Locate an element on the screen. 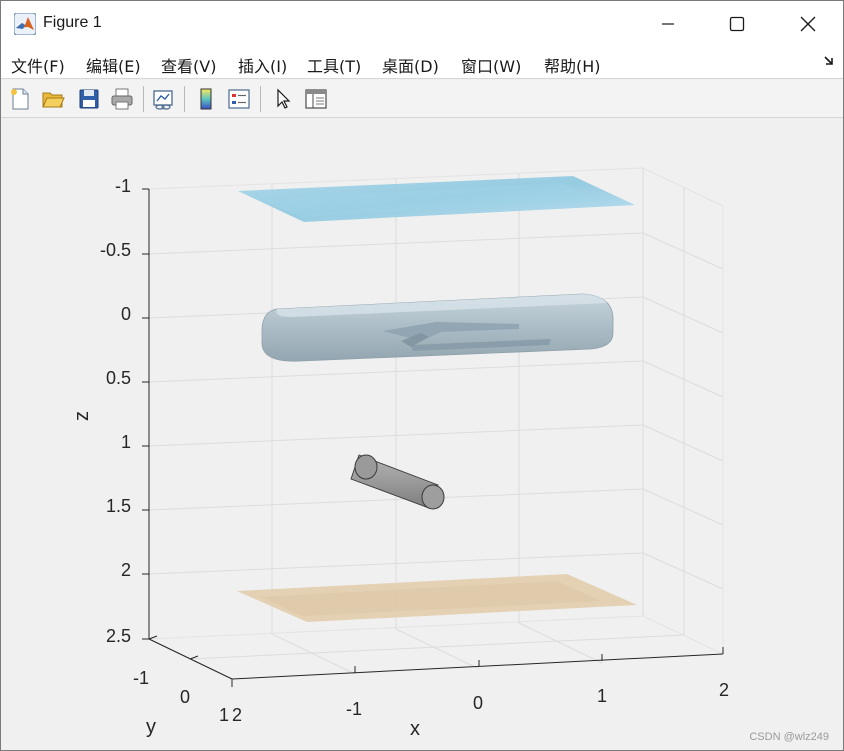 The height and width of the screenshot is (751, 844). maximize-button is located at coordinates (737, 23).